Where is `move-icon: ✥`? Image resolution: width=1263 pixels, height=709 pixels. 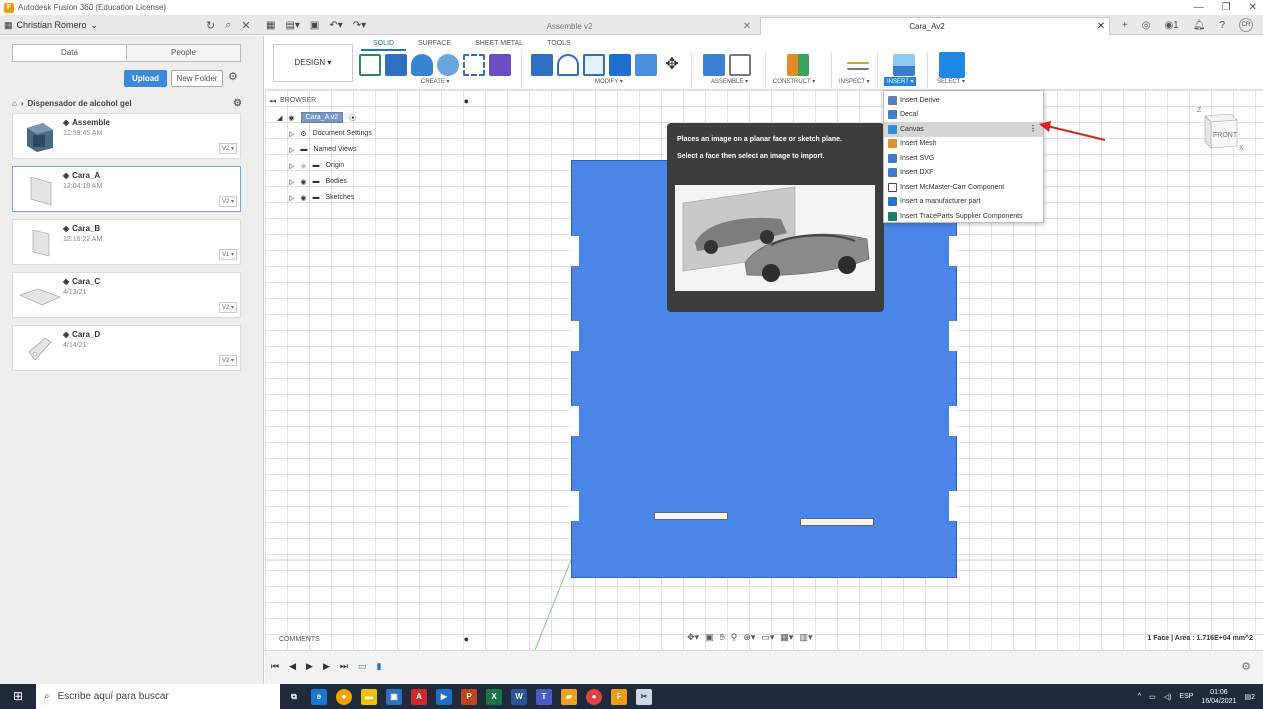
move-icon: ✥ is located at coordinates (672, 65).